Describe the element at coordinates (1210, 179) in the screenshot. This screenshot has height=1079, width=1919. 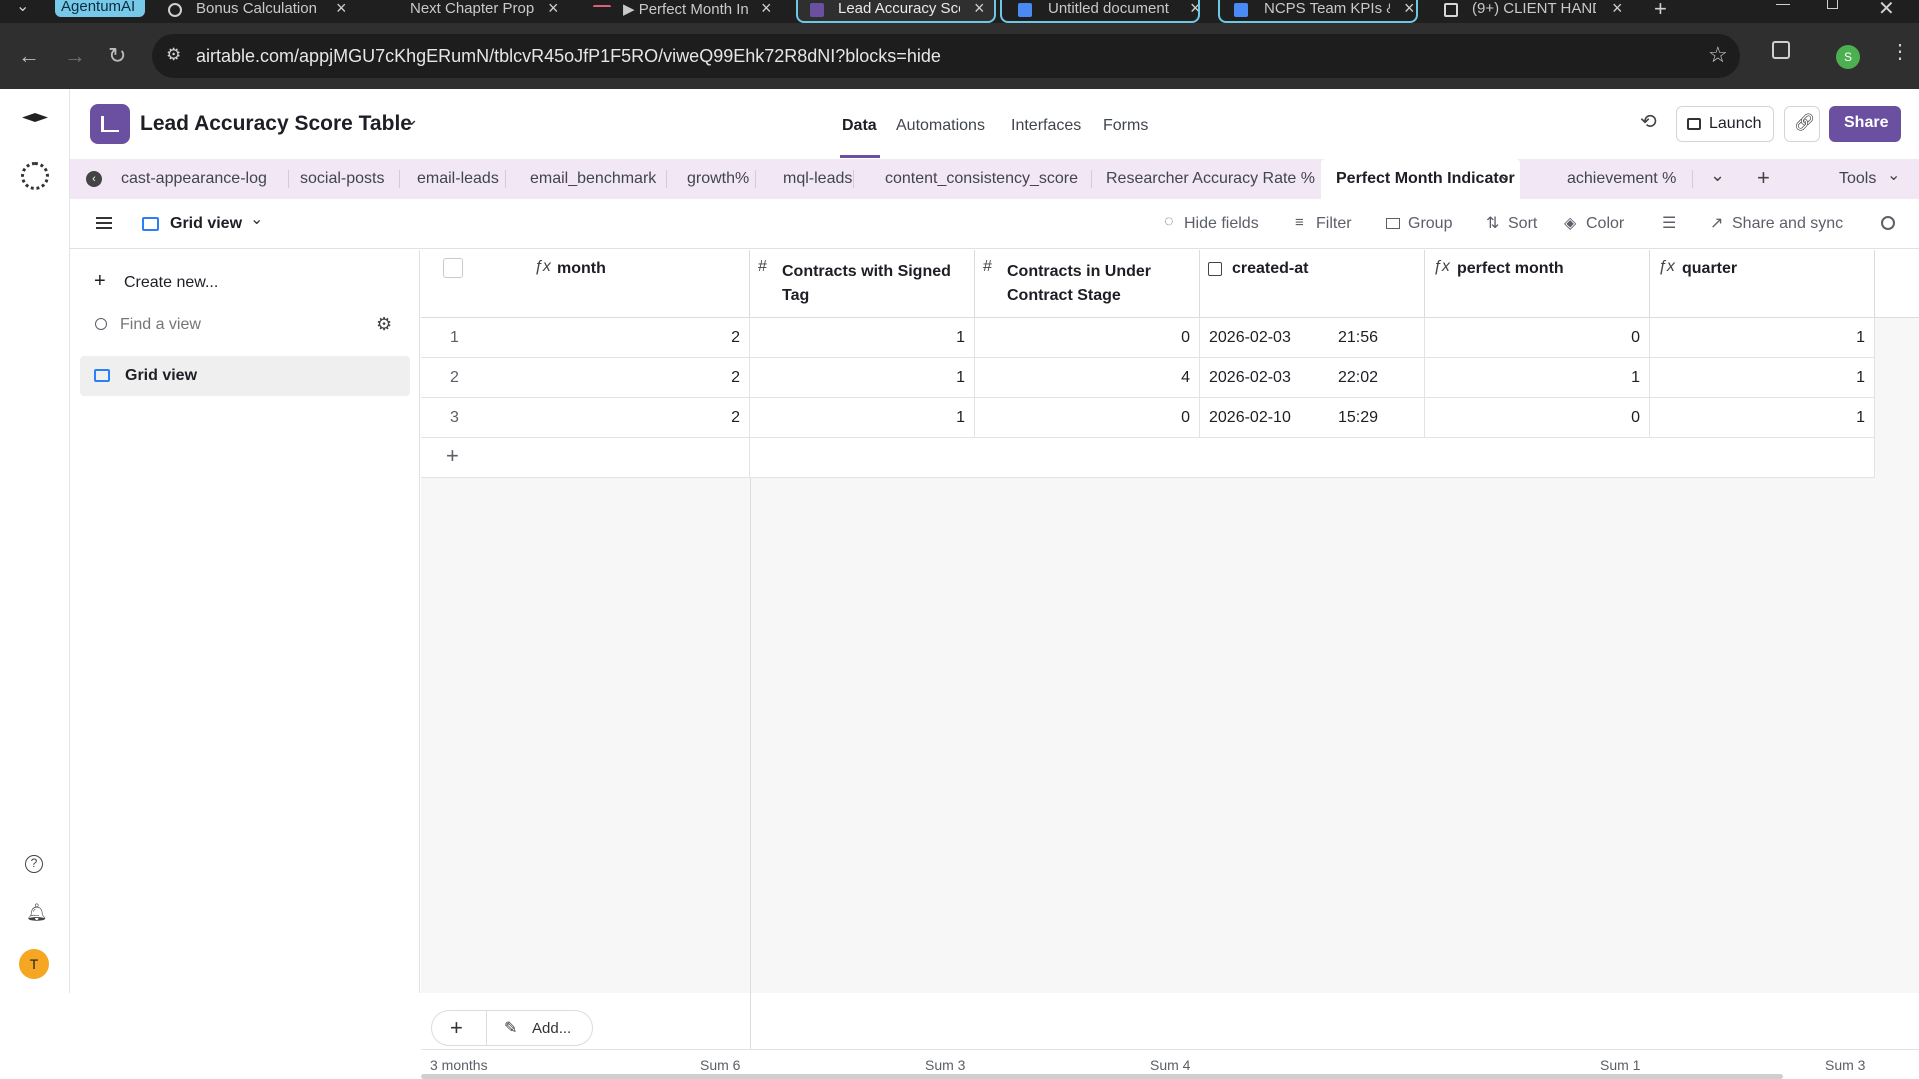
I see `table-tab: Researcher Accuracy Rate %` at that location.